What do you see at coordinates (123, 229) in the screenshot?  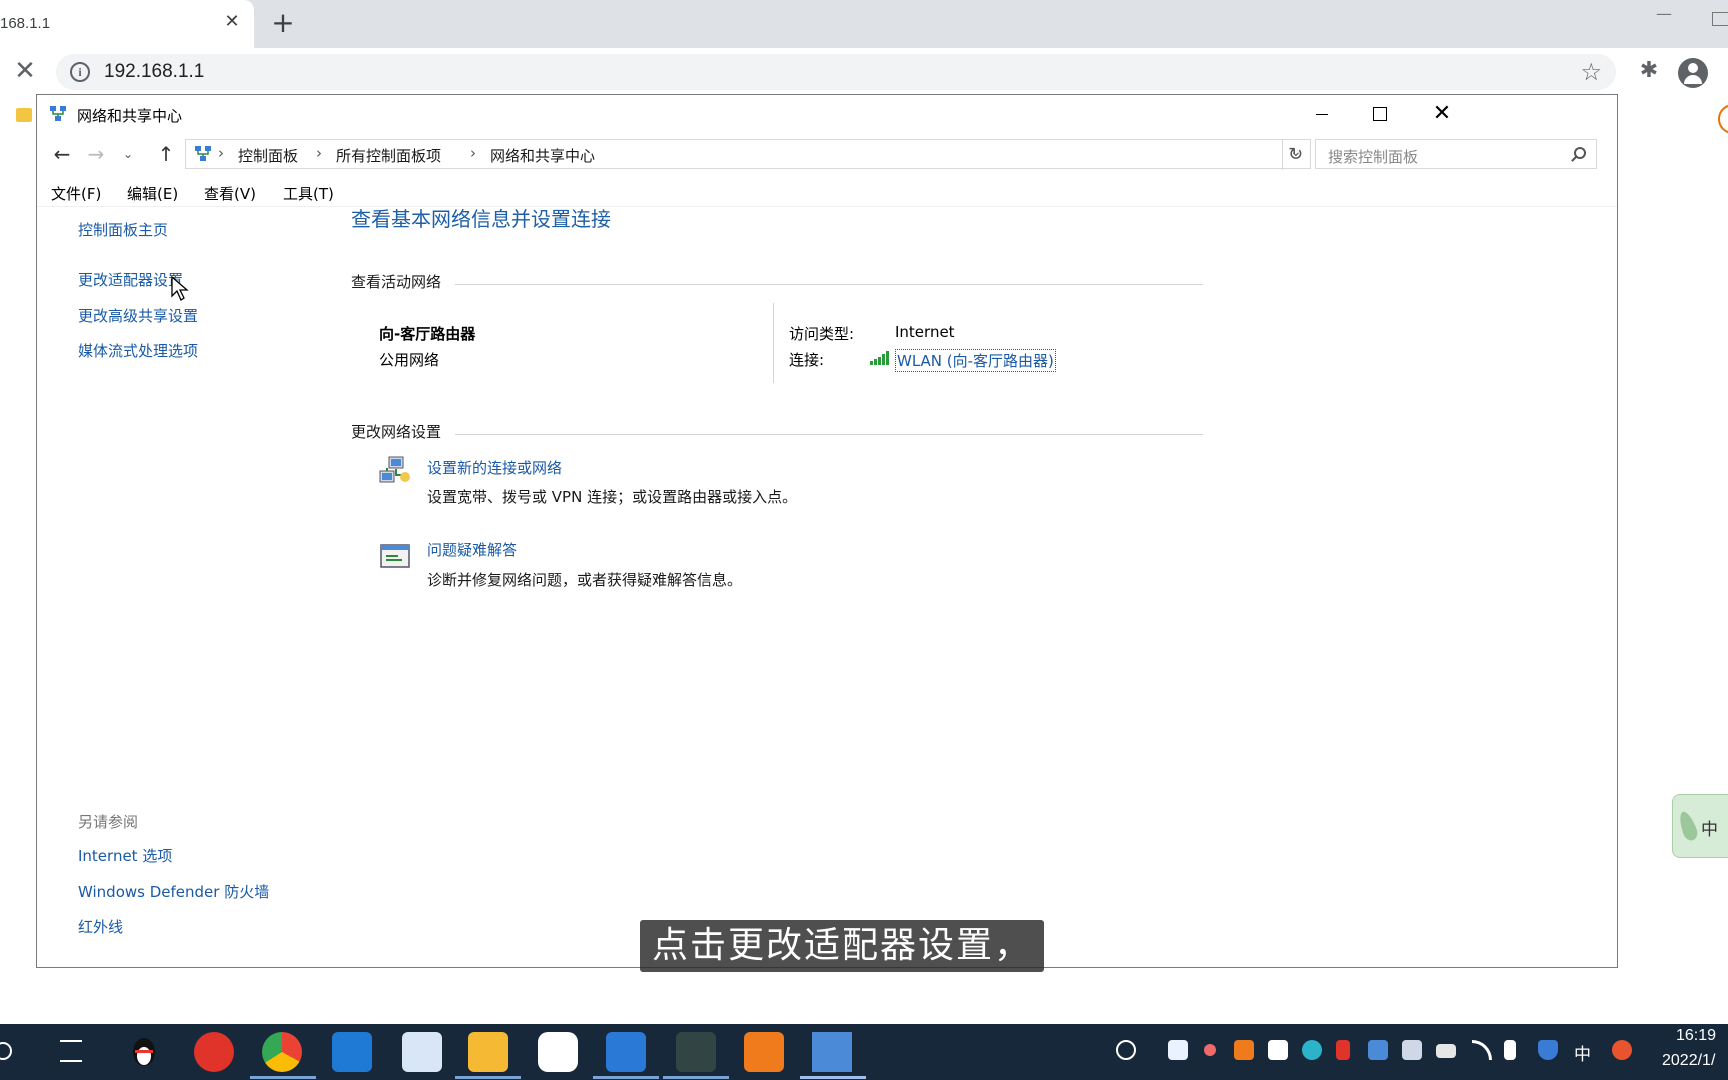 I see `control-panel-home-link: 控制面板主页` at bounding box center [123, 229].